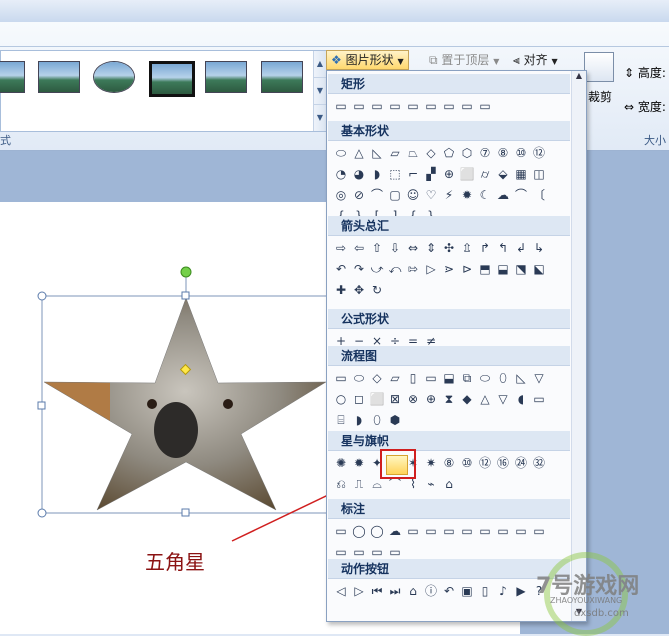 The height and width of the screenshot is (636, 669). What do you see at coordinates (185, 295) in the screenshot?
I see `resize-handle-top` at bounding box center [185, 295].